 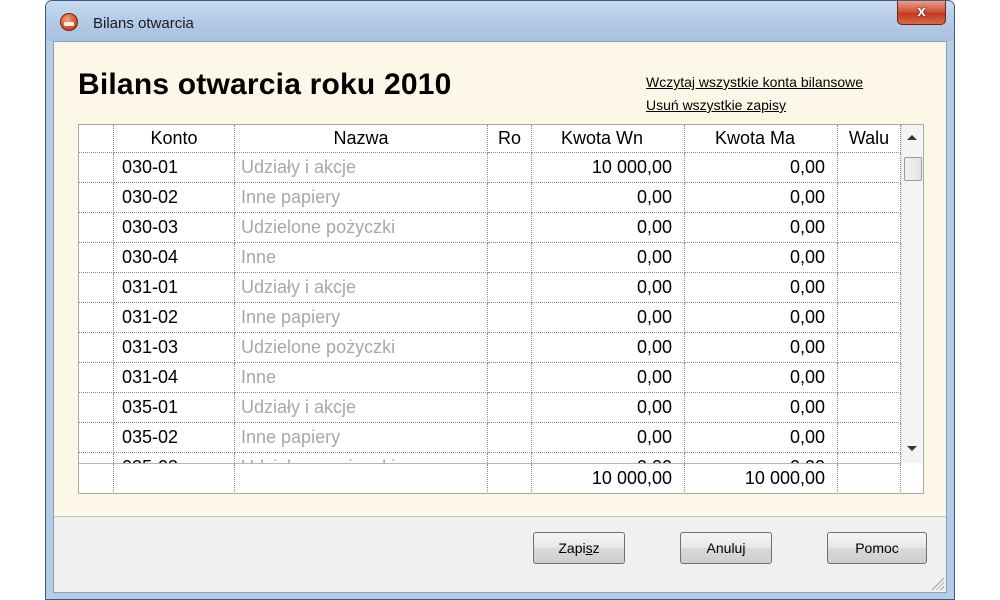 What do you see at coordinates (174, 378) in the screenshot?
I see `konto-cell: 031-04` at bounding box center [174, 378].